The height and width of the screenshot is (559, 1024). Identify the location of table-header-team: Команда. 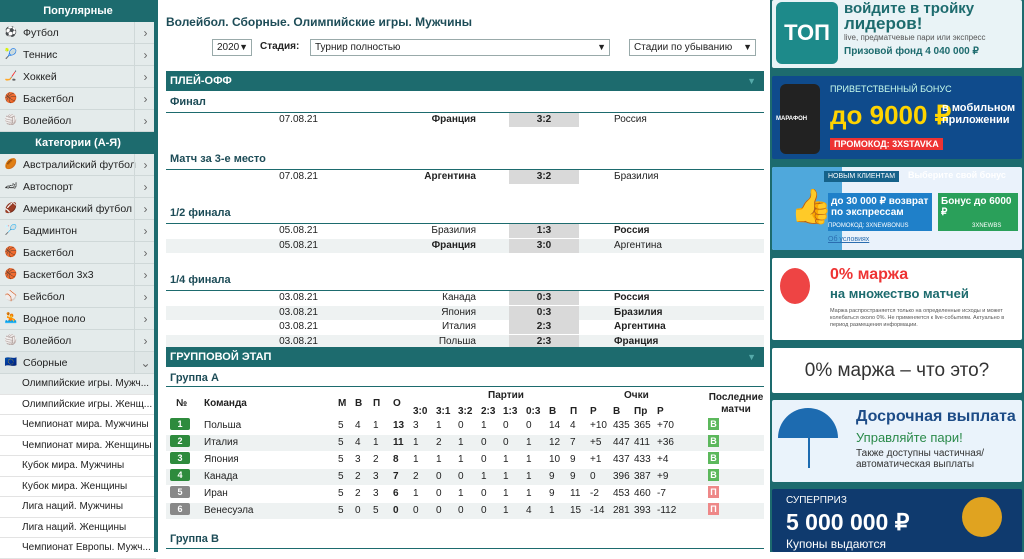
(225, 403).